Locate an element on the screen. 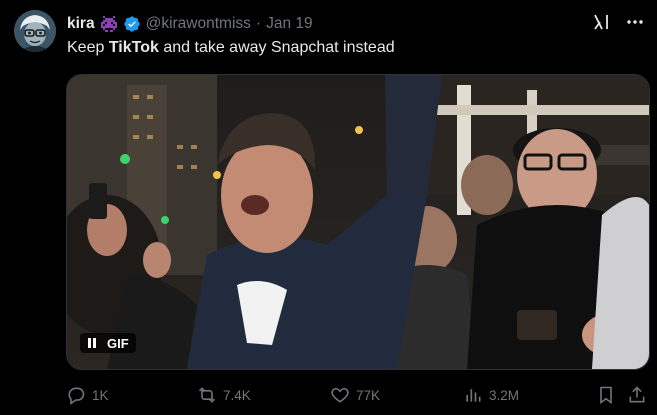 The width and height of the screenshot is (657, 415). tweet-text-before: Keep is located at coordinates (88, 47).